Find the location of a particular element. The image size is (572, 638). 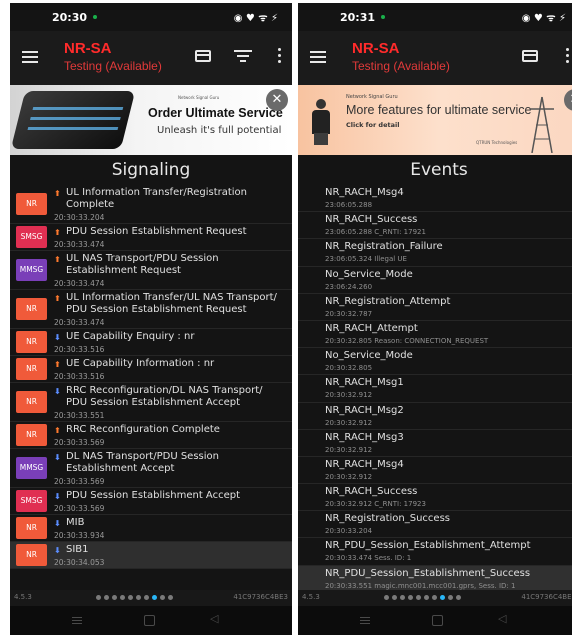

cell-tower-icon is located at coordinates (542, 124).